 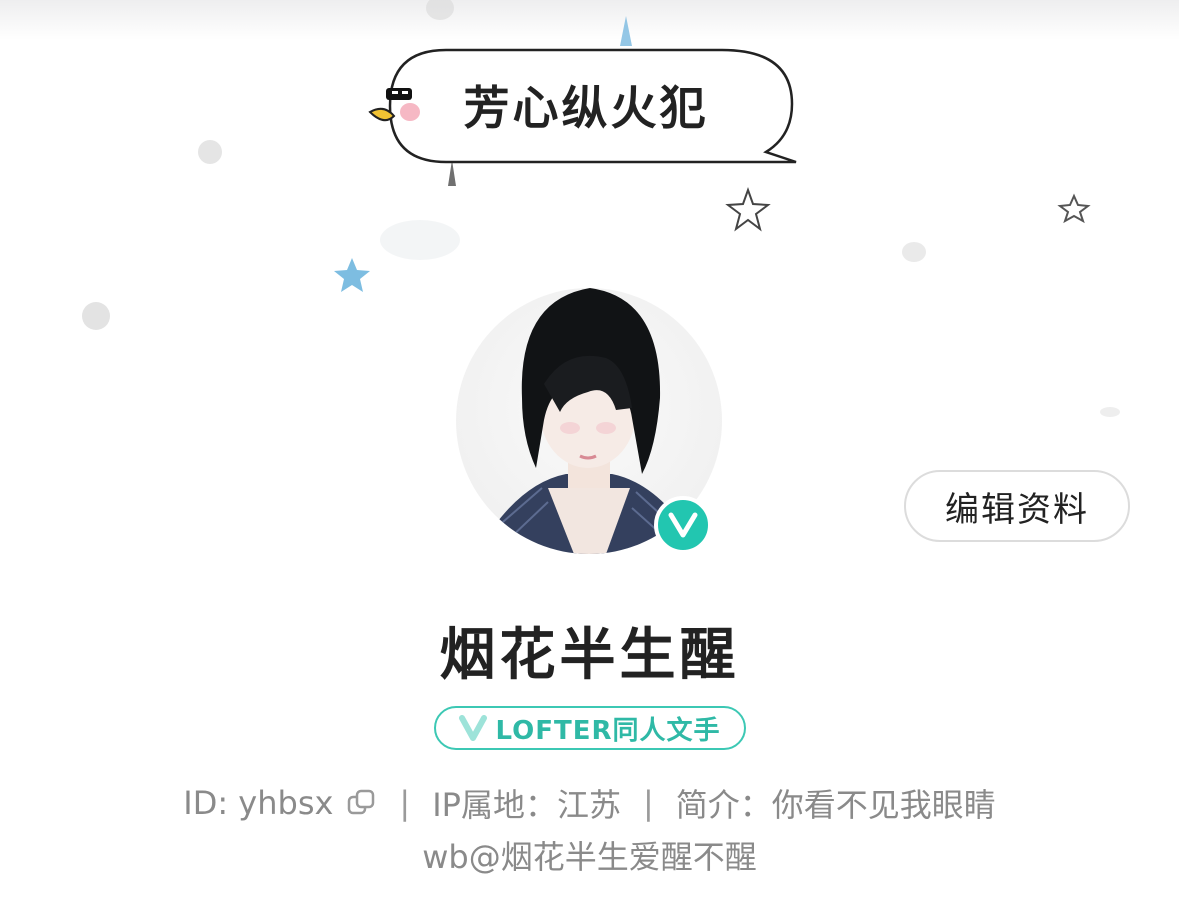 I want to click on ip-location: IP属地：江苏, so click(x=526, y=805).